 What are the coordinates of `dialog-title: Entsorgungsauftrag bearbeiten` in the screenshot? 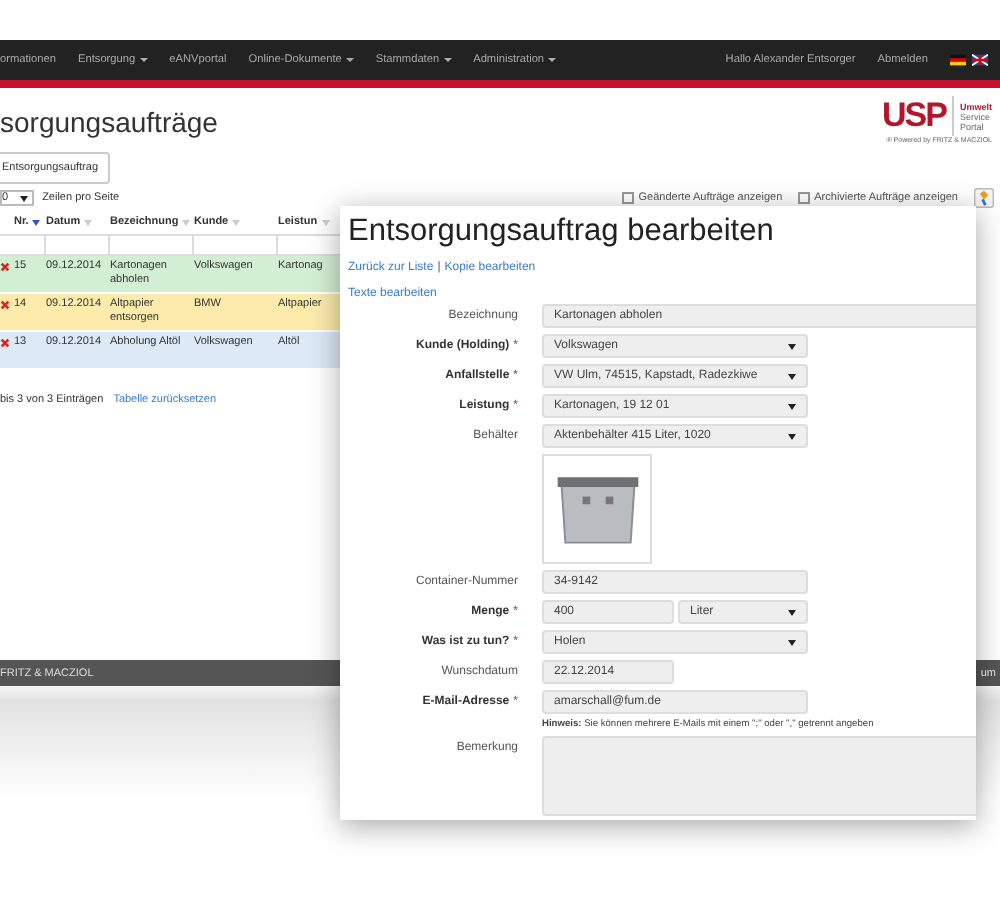 It's located at (562, 232).